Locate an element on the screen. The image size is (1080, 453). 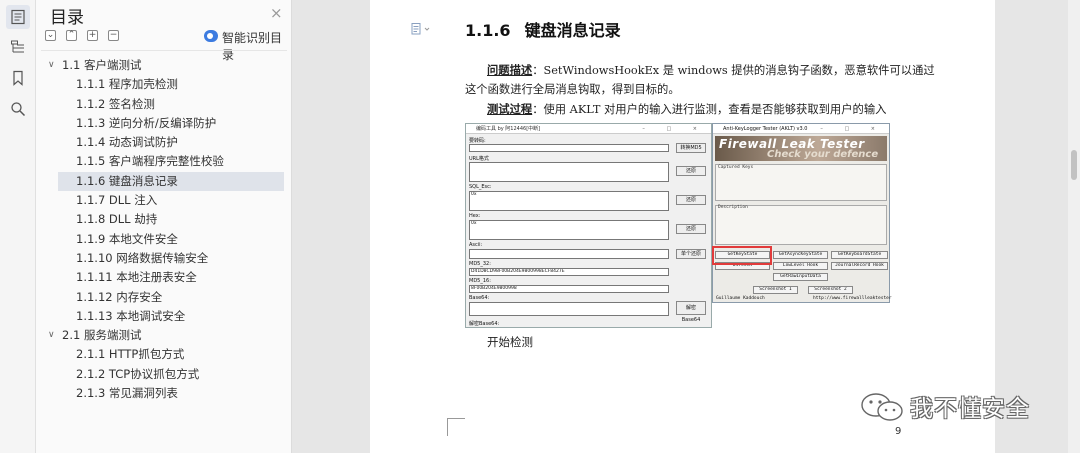
restore-button-1: 还原 is located at coordinates (691, 171).